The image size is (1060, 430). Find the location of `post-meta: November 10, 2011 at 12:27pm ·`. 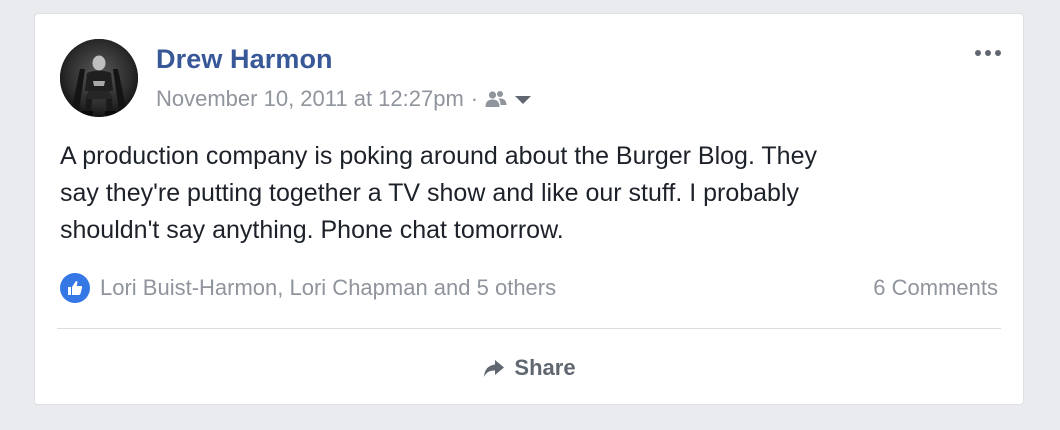

post-meta: November 10, 2011 at 12:27pm · is located at coordinates (345, 99).